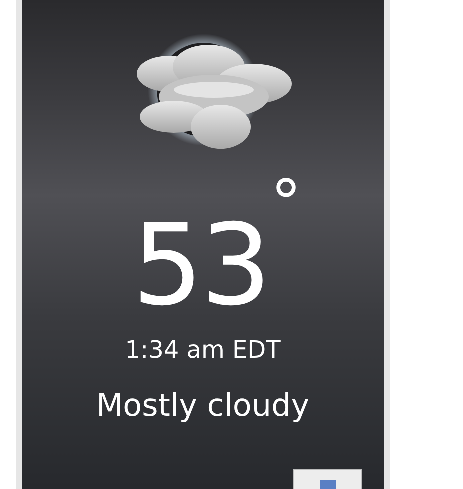  What do you see at coordinates (328, 484) in the screenshot?
I see `square-icon` at bounding box center [328, 484].